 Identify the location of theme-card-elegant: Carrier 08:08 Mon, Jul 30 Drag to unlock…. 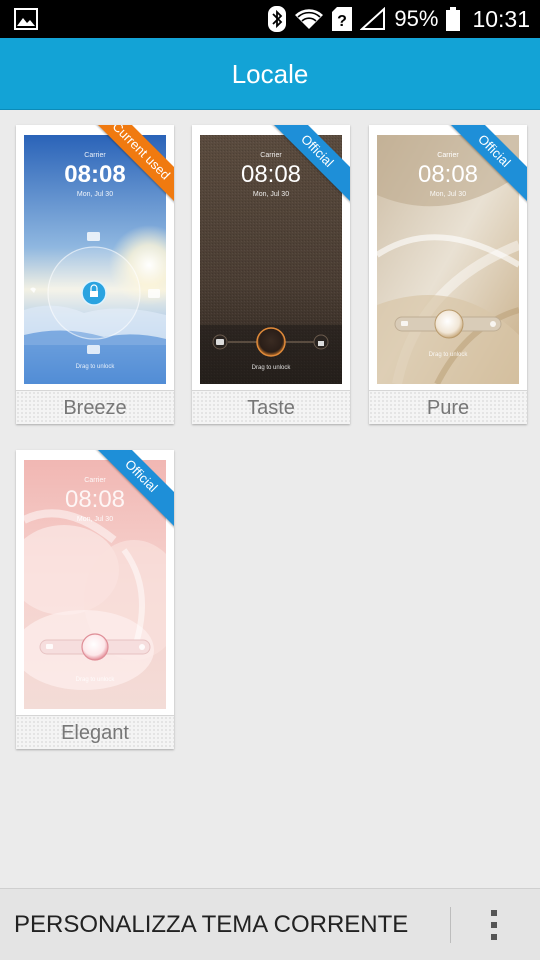
(95, 599).